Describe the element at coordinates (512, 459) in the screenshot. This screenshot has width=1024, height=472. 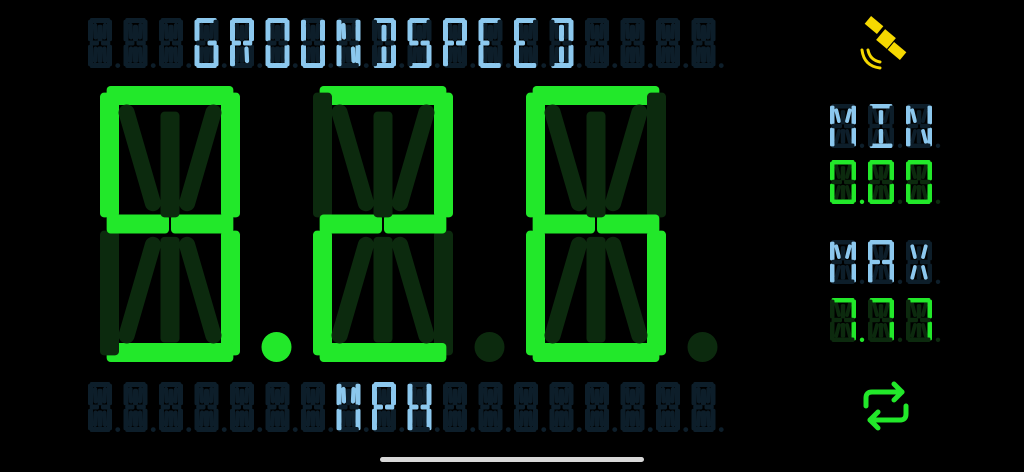
I see `home-indicator` at that location.